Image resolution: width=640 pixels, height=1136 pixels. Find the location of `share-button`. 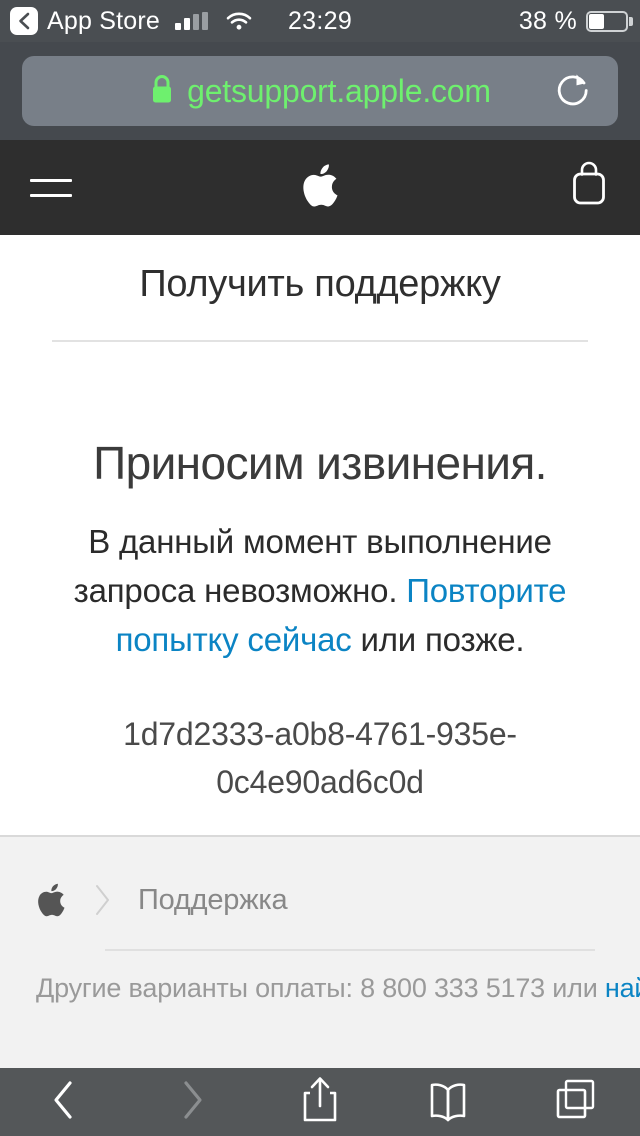

share-button is located at coordinates (320, 1102).